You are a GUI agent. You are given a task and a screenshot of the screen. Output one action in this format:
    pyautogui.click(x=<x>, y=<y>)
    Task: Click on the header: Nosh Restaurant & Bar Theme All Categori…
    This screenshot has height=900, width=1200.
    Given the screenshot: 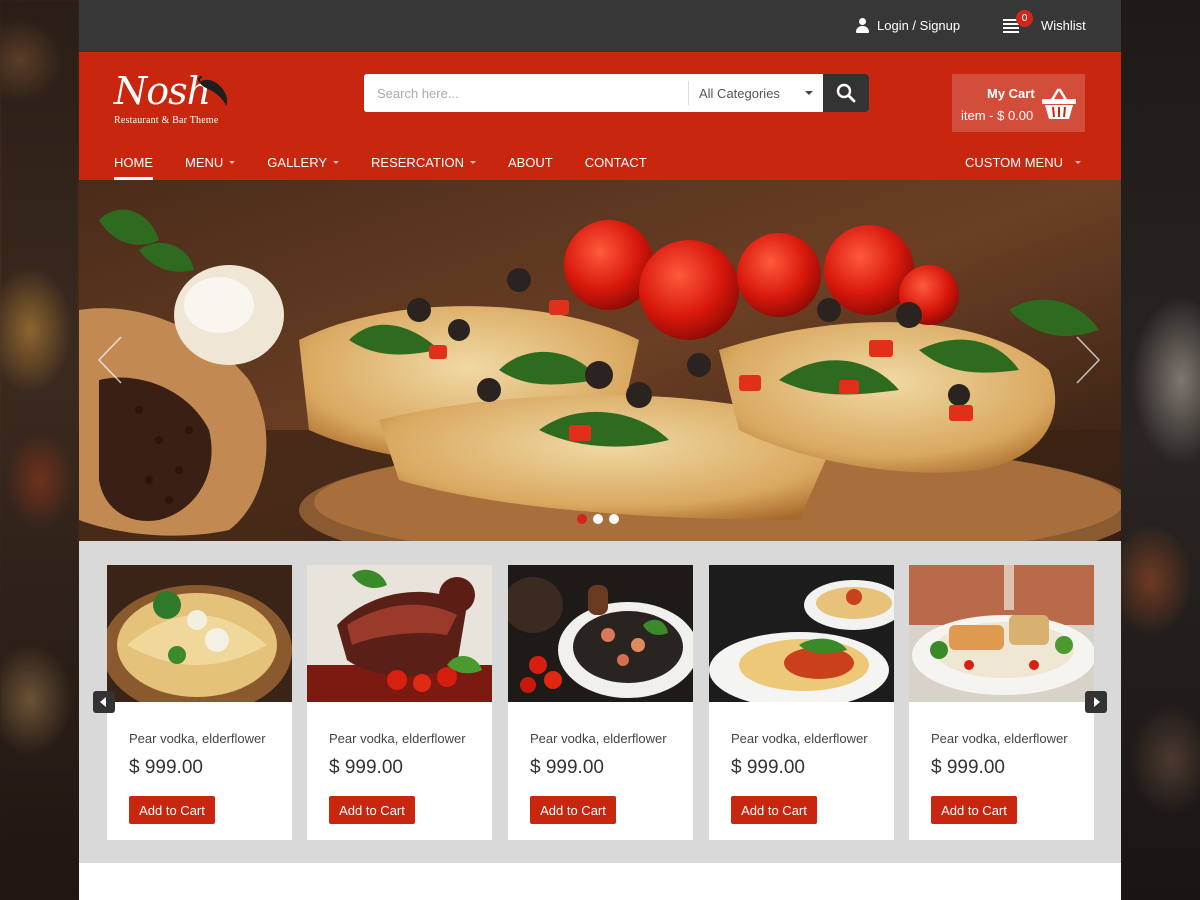 What is the action you would take?
    pyautogui.click(x=600, y=116)
    